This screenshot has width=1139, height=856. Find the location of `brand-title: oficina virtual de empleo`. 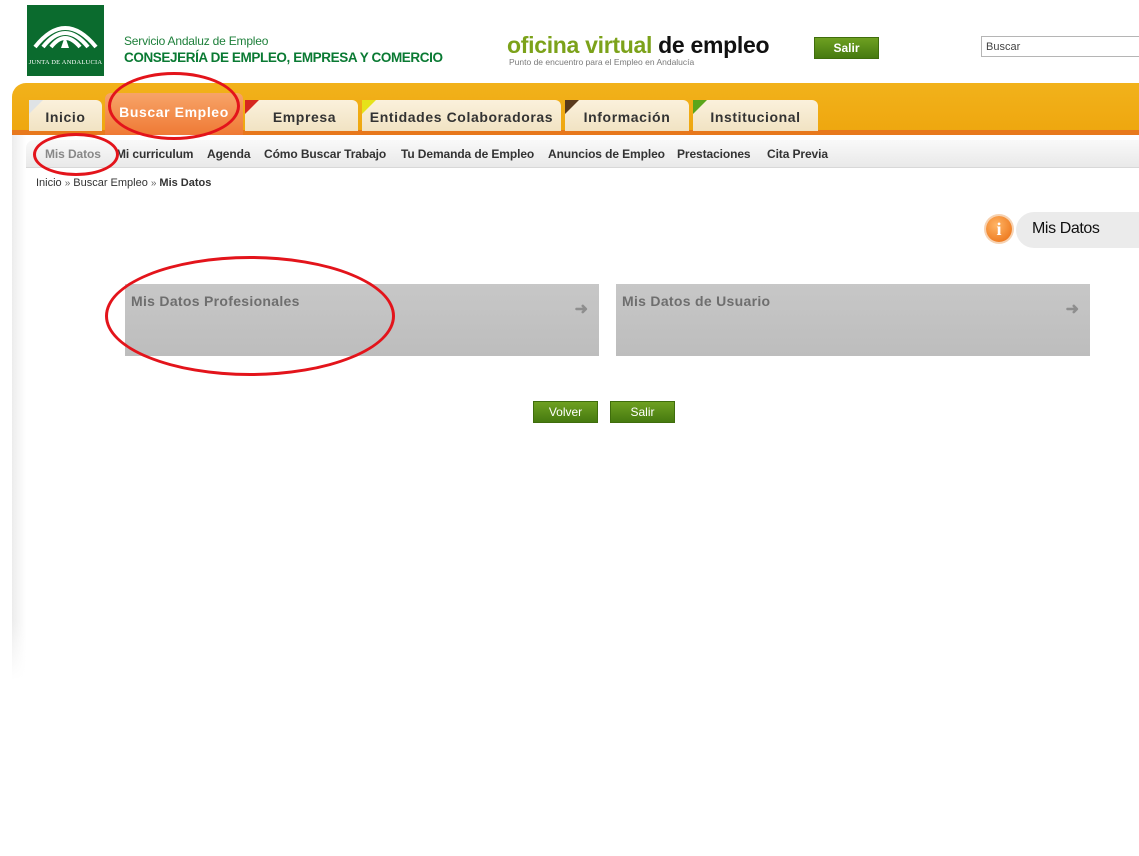

brand-title: oficina virtual de empleo is located at coordinates (638, 45).